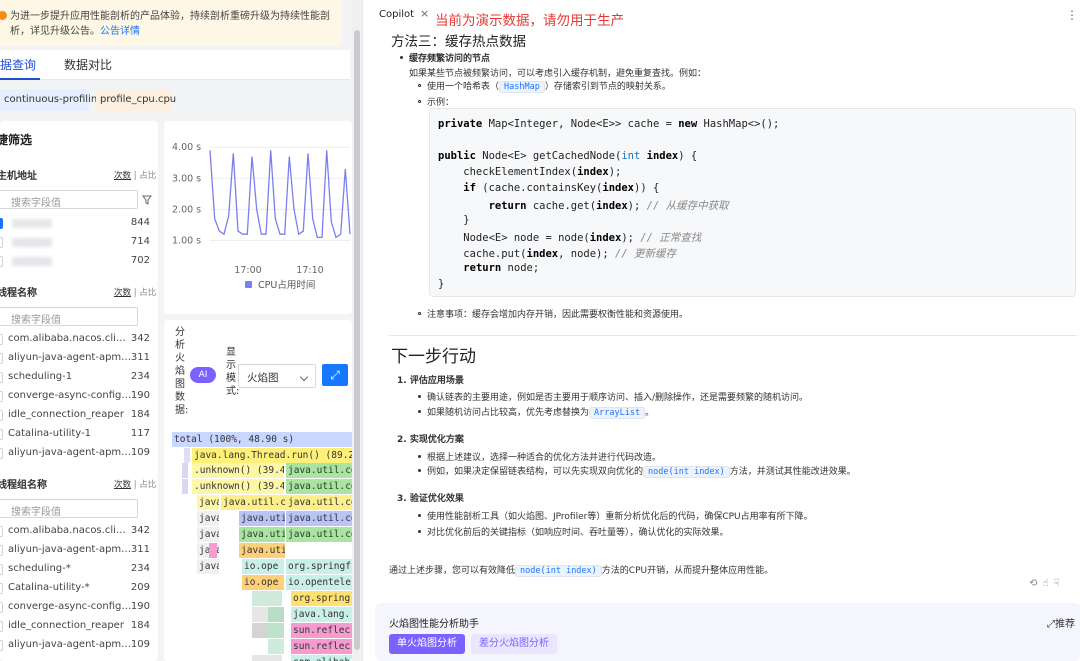 This screenshot has height=661, width=1080. What do you see at coordinates (430, 440) in the screenshot?
I see `step-title: 2. 实现优化方案` at bounding box center [430, 440].